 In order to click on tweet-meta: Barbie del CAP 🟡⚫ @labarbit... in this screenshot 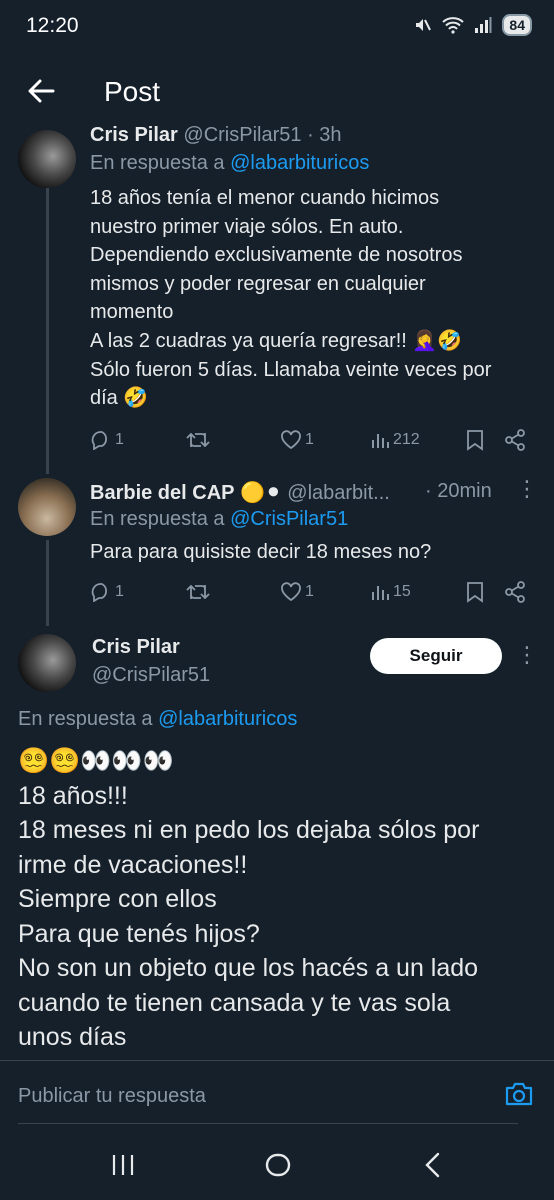, I will do `click(240, 492)`.